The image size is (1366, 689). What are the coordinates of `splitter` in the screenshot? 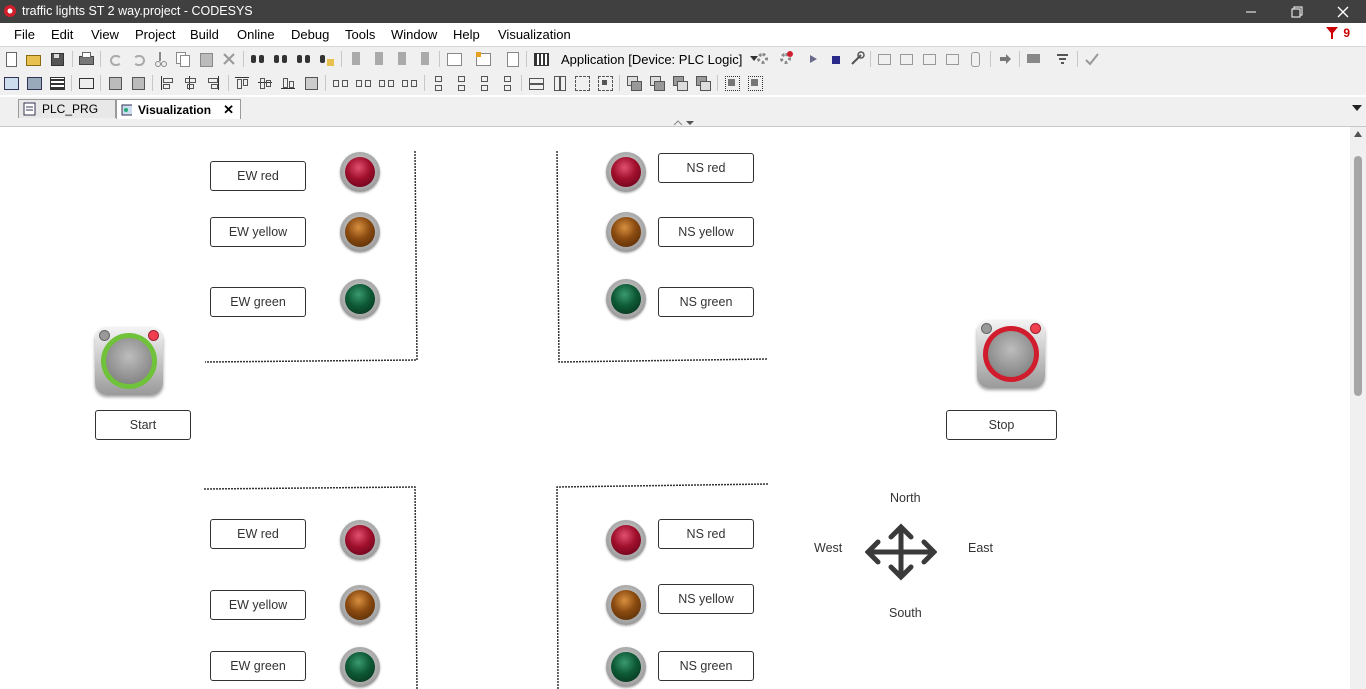 It's located at (683, 123).